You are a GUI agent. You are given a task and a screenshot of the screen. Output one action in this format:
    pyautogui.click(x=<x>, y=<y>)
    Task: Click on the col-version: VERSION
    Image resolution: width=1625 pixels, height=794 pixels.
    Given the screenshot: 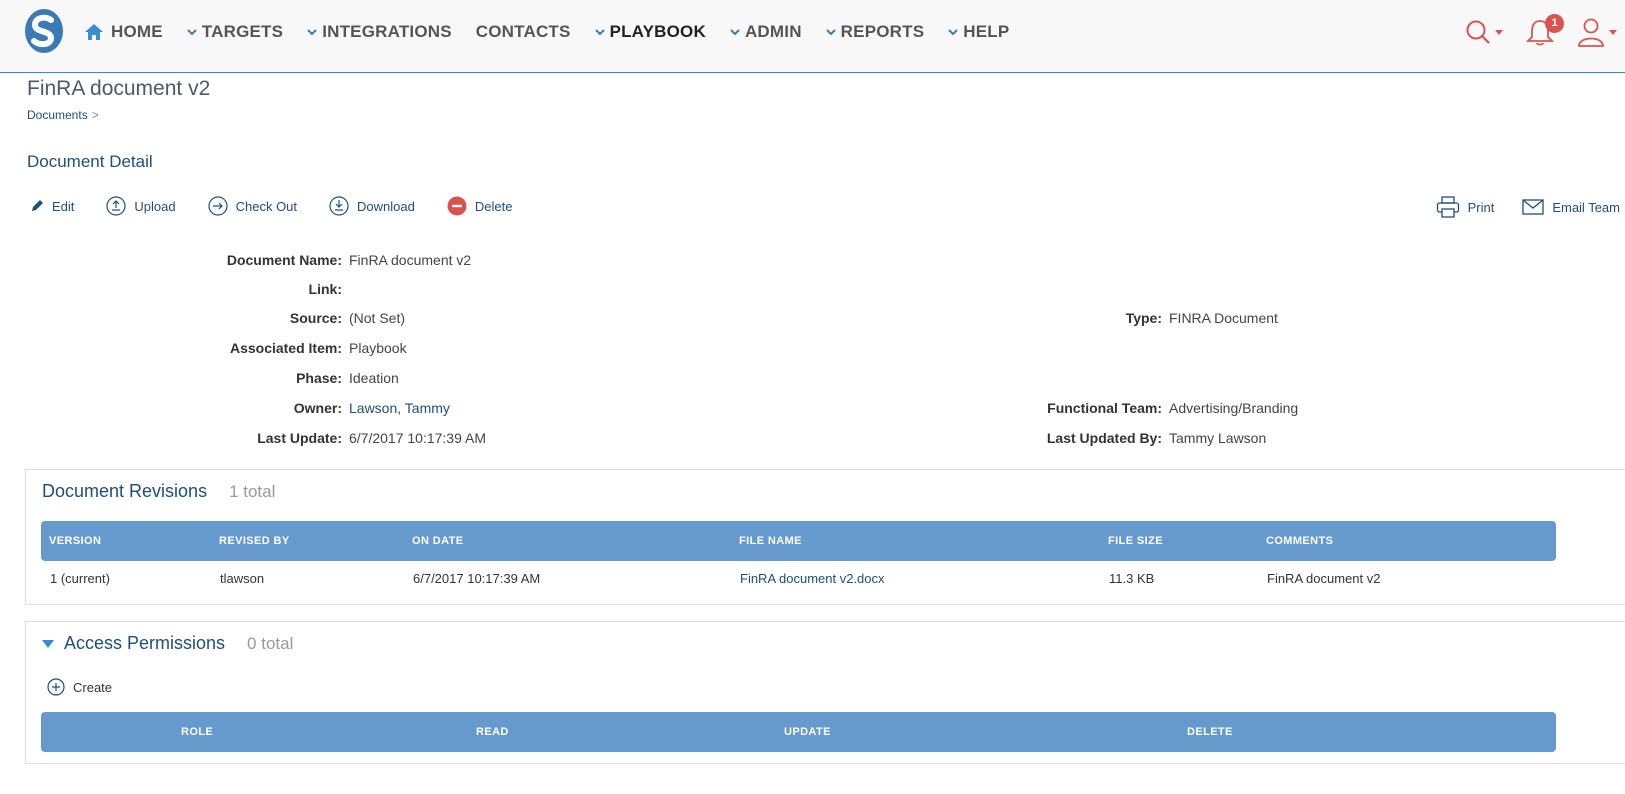 What is the action you would take?
    pyautogui.click(x=75, y=541)
    